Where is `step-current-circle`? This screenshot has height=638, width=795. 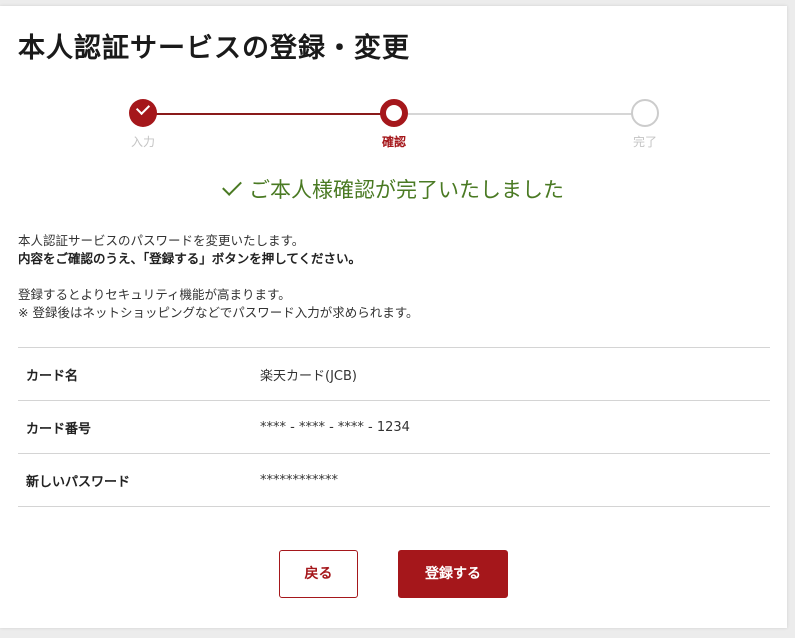 step-current-circle is located at coordinates (394, 113).